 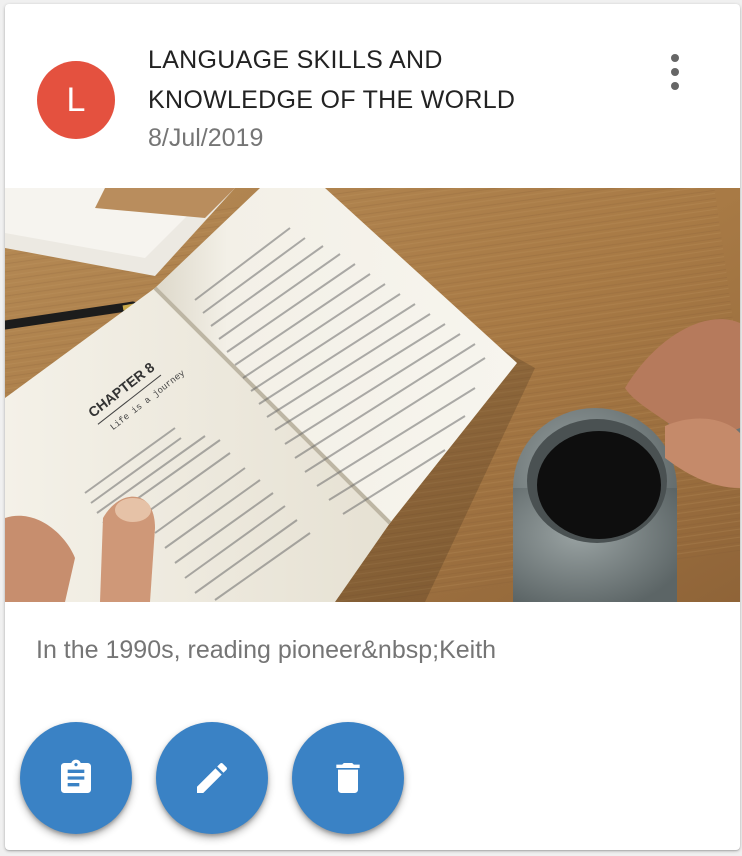 I want to click on clipboard-icon, so click(x=76, y=776).